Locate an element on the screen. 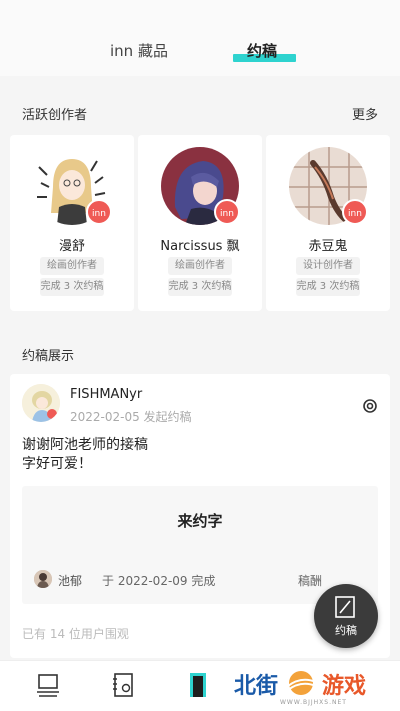 This screenshot has width=400, height=711. creator-card: inn Narcissus 飘 绘画创作者 完成 3 次约稿 is located at coordinates (200, 223).